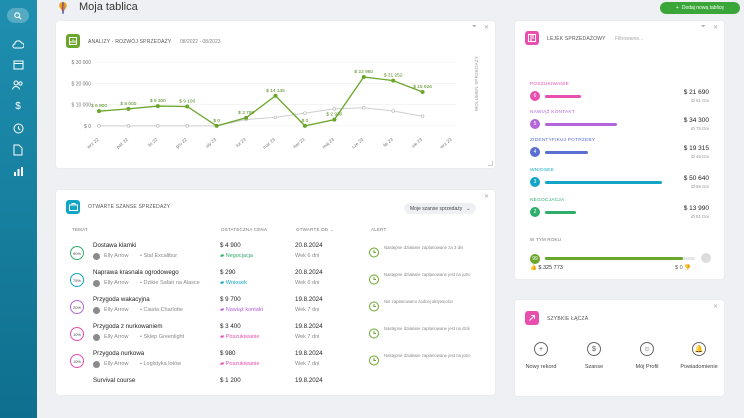  What do you see at coordinates (18, 106) in the screenshot?
I see `dollar-icon: $` at bounding box center [18, 106].